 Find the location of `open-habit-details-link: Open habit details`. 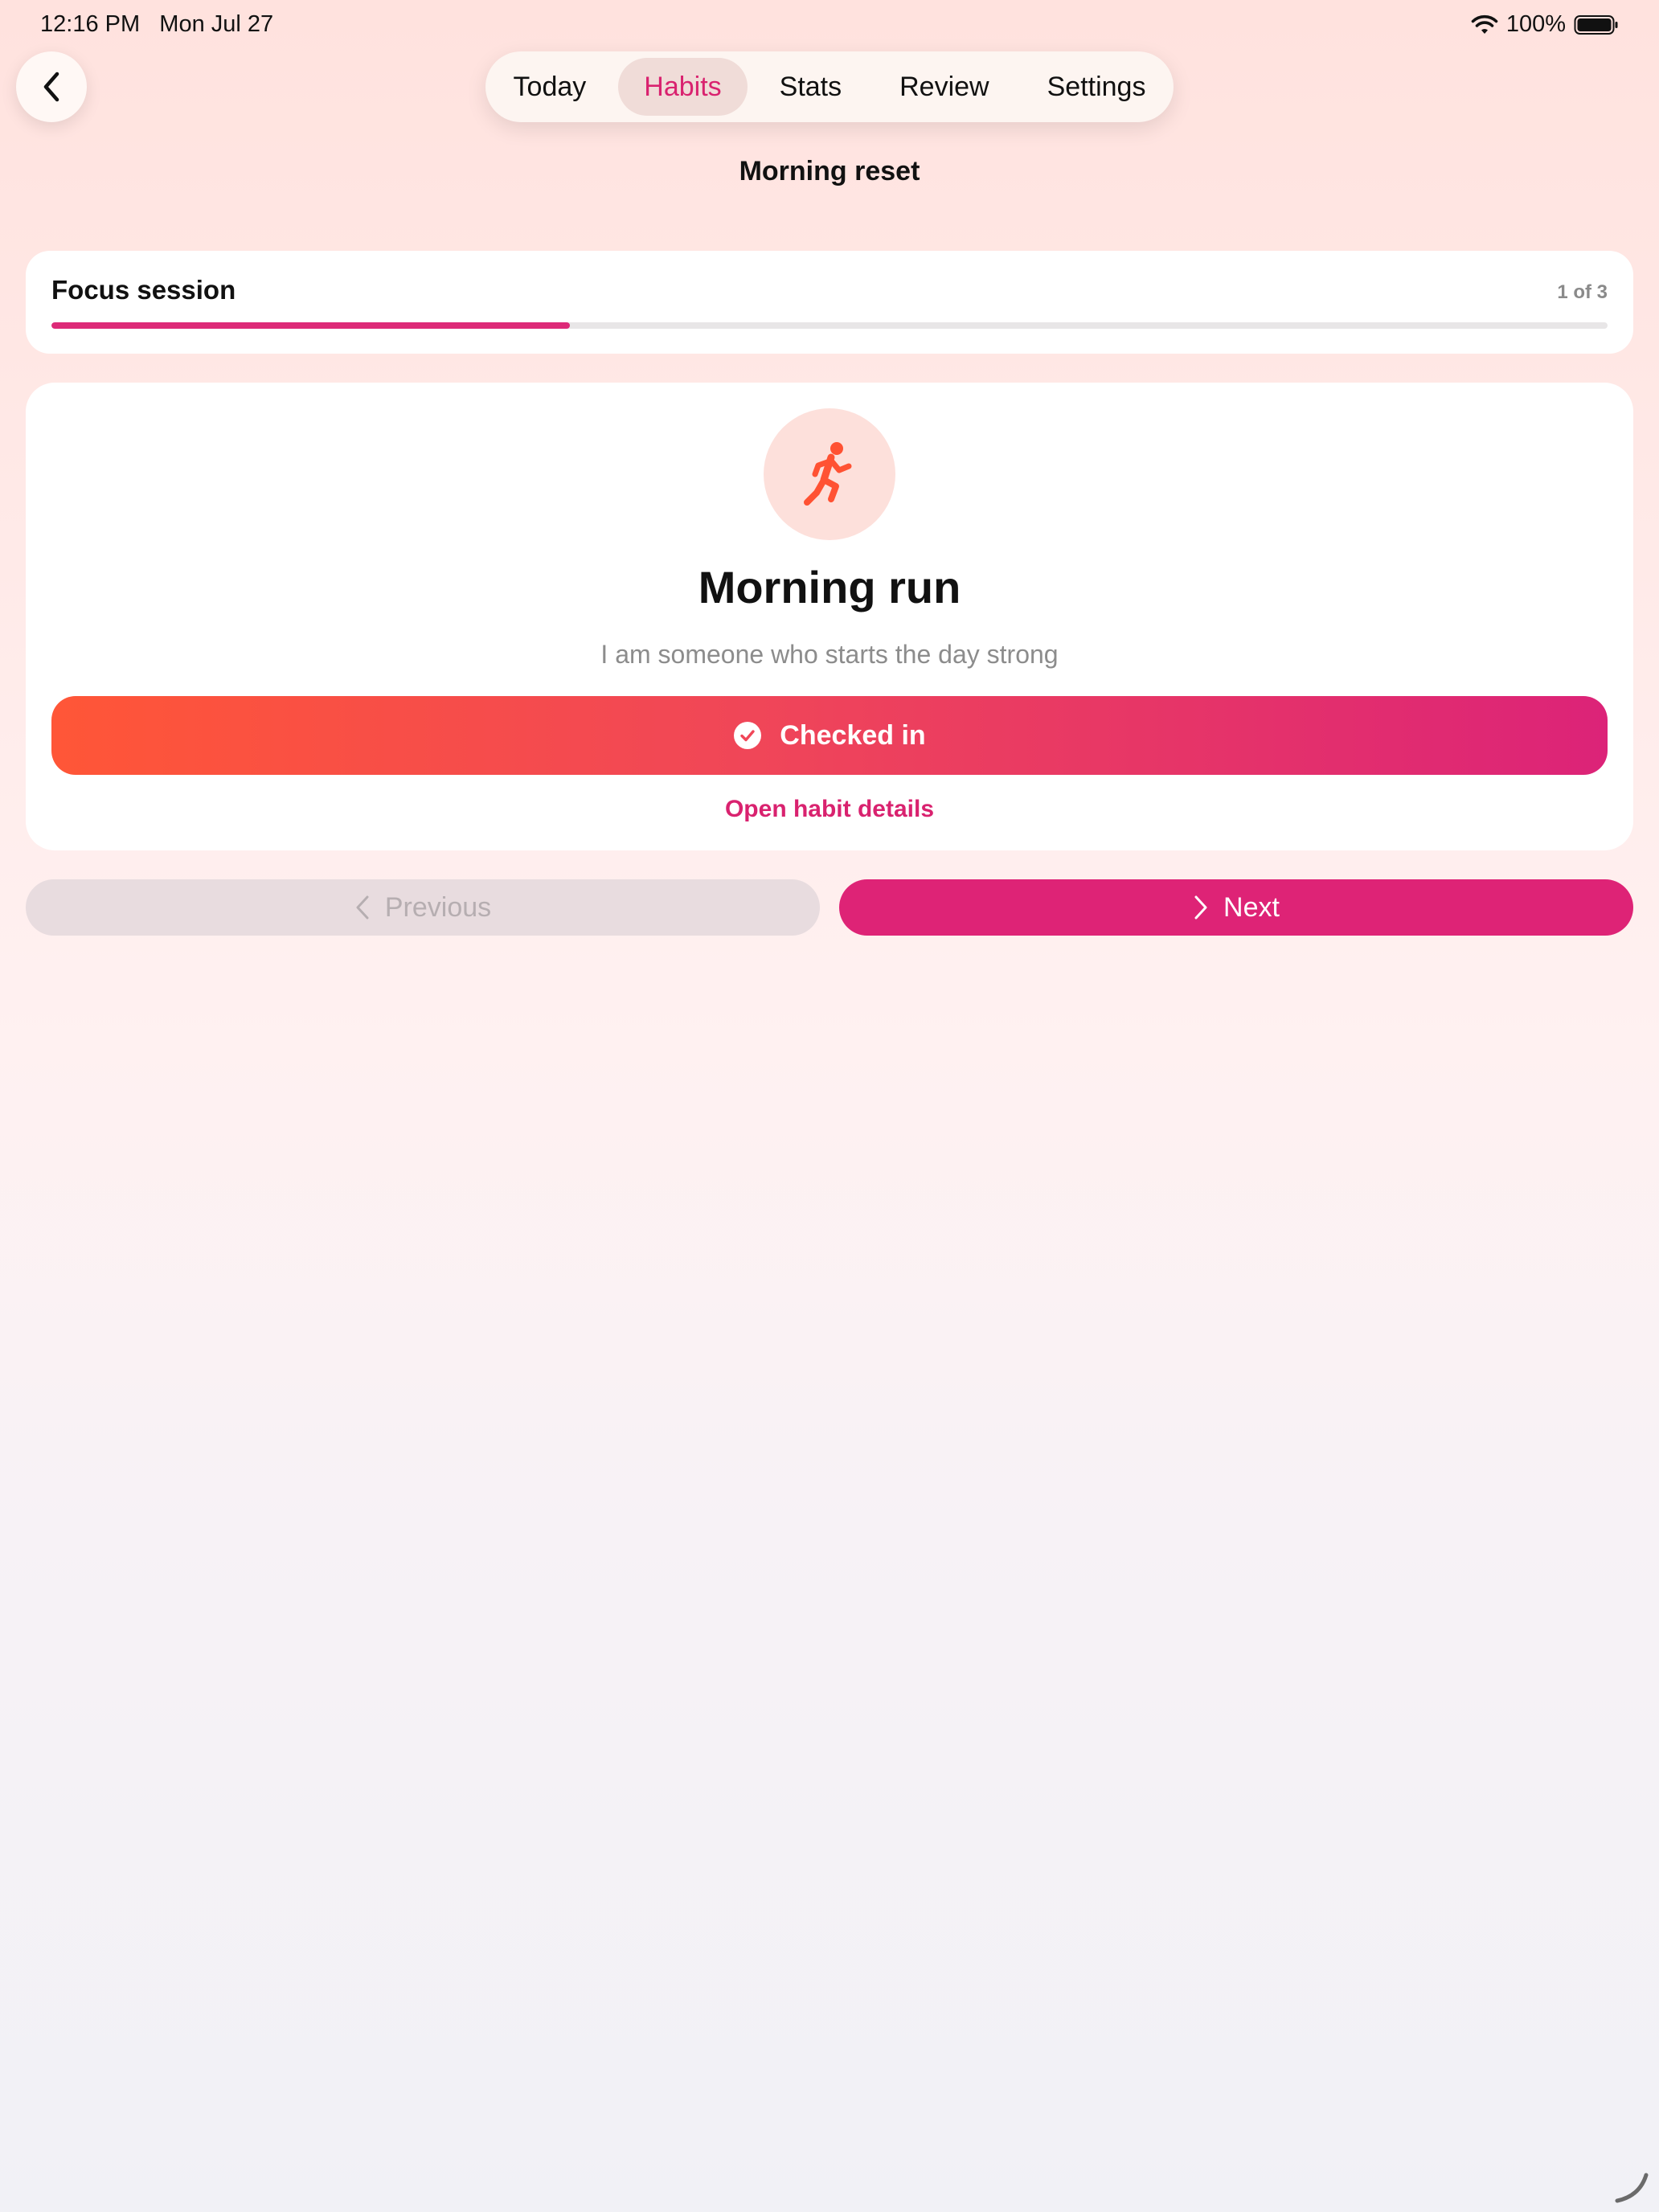

open-habit-details-link: Open habit details is located at coordinates (829, 809).